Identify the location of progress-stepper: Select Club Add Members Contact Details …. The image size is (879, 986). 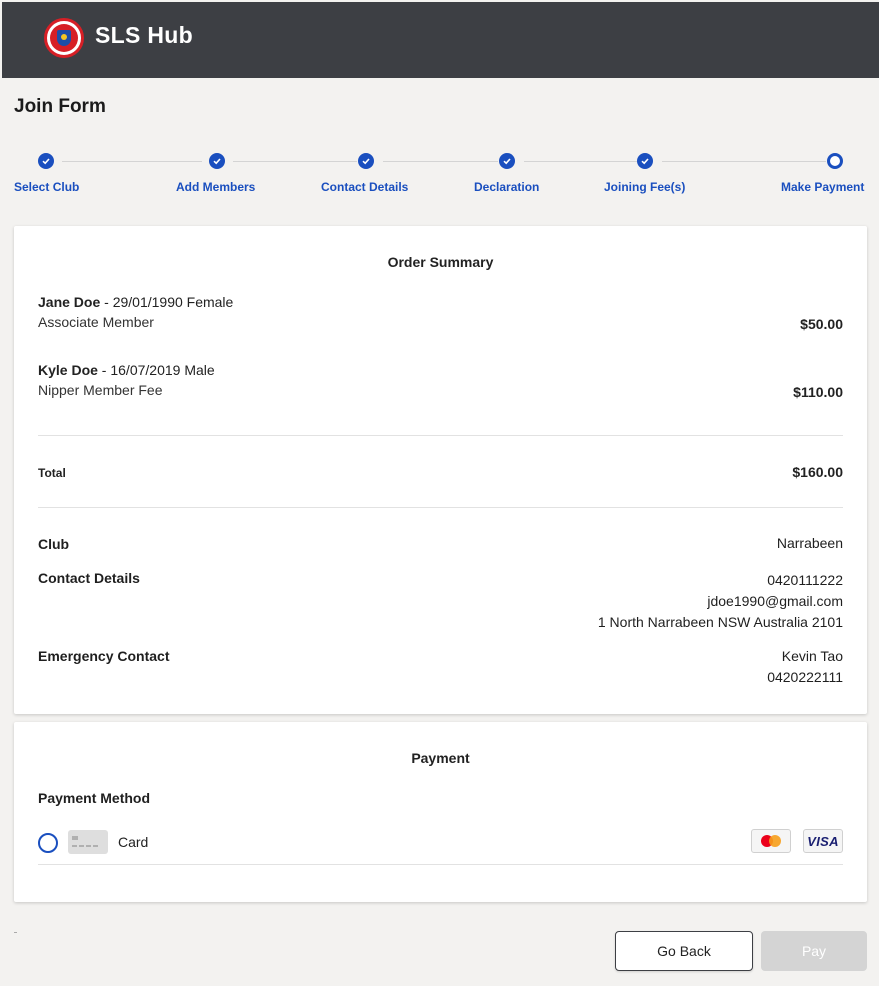
(440, 177).